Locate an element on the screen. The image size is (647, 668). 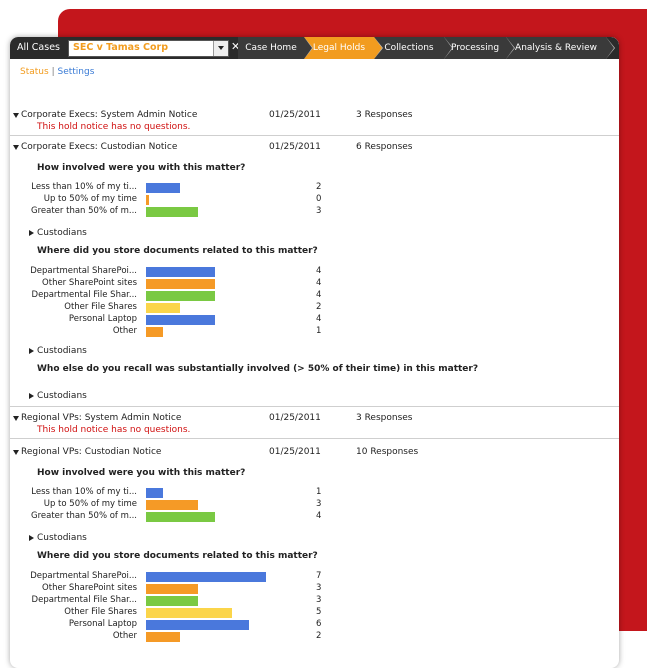
sub-nav: Status | Settings is located at coordinates (57, 72).